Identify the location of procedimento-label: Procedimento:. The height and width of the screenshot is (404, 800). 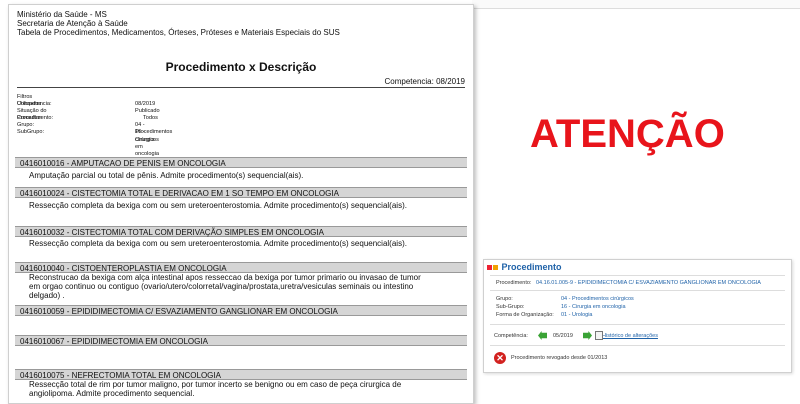
(514, 283).